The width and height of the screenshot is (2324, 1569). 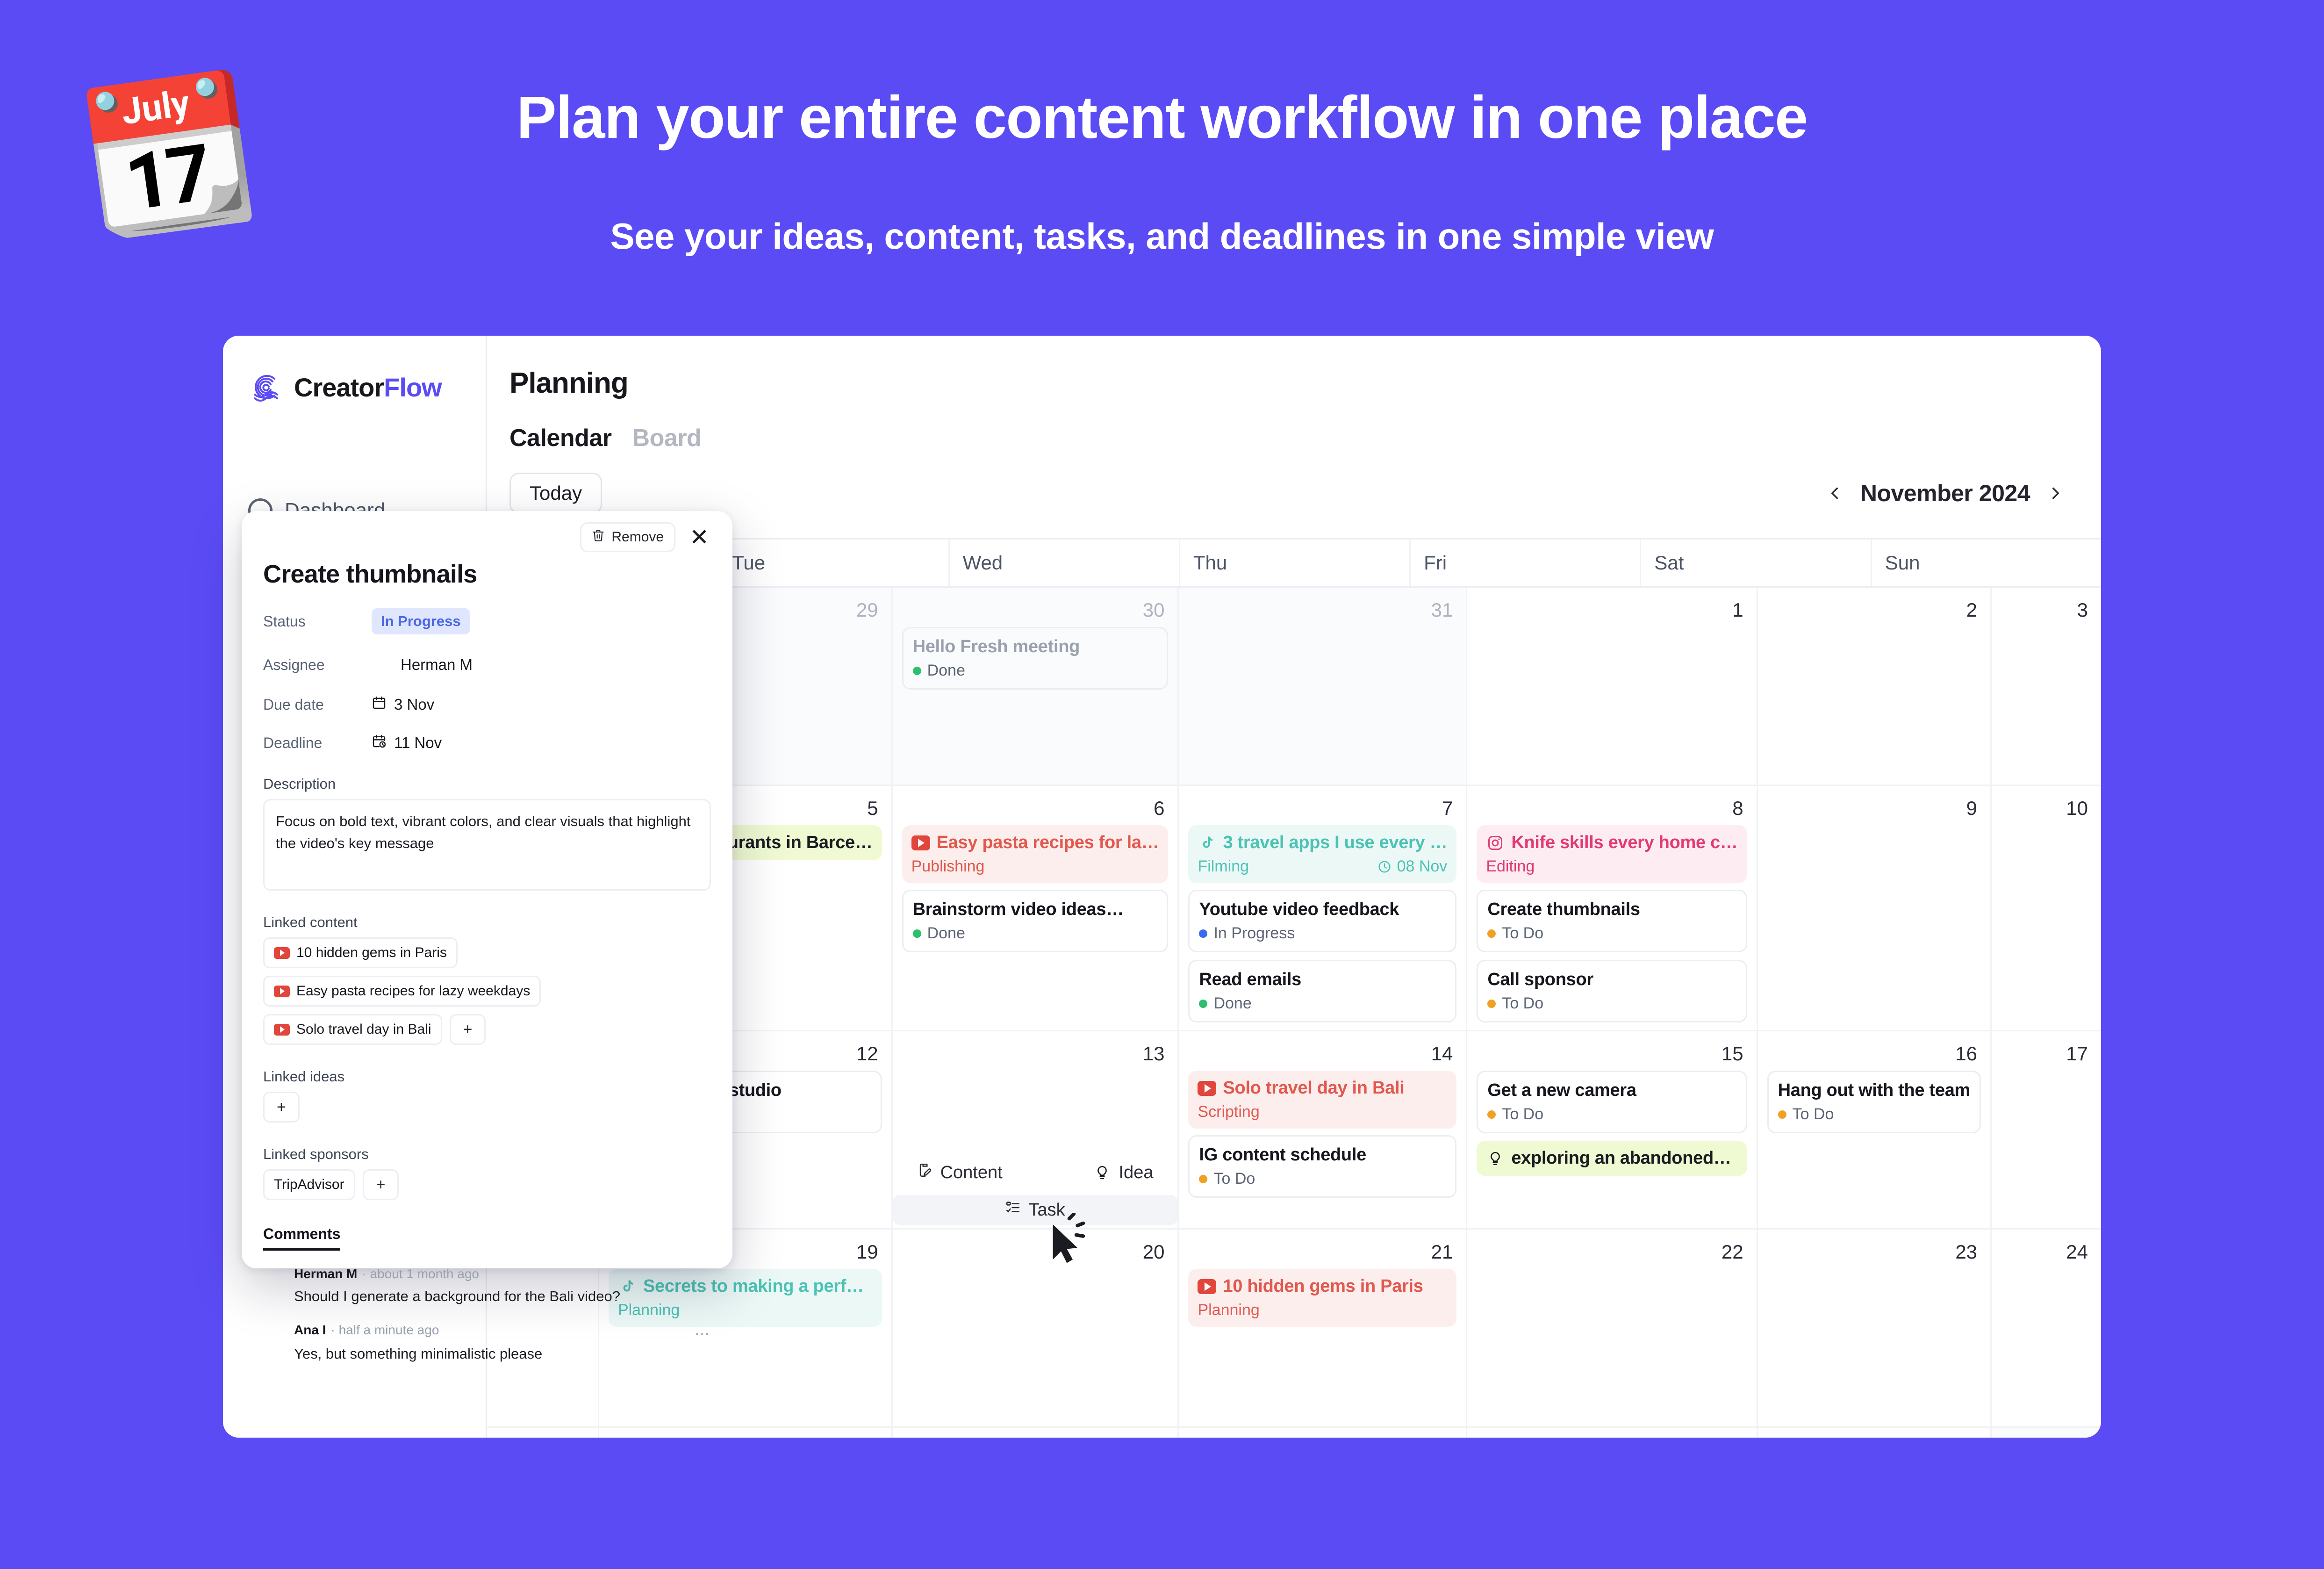 I want to click on content-event-chip: Easy pasta recipes for la… Publishing, so click(x=1035, y=854).